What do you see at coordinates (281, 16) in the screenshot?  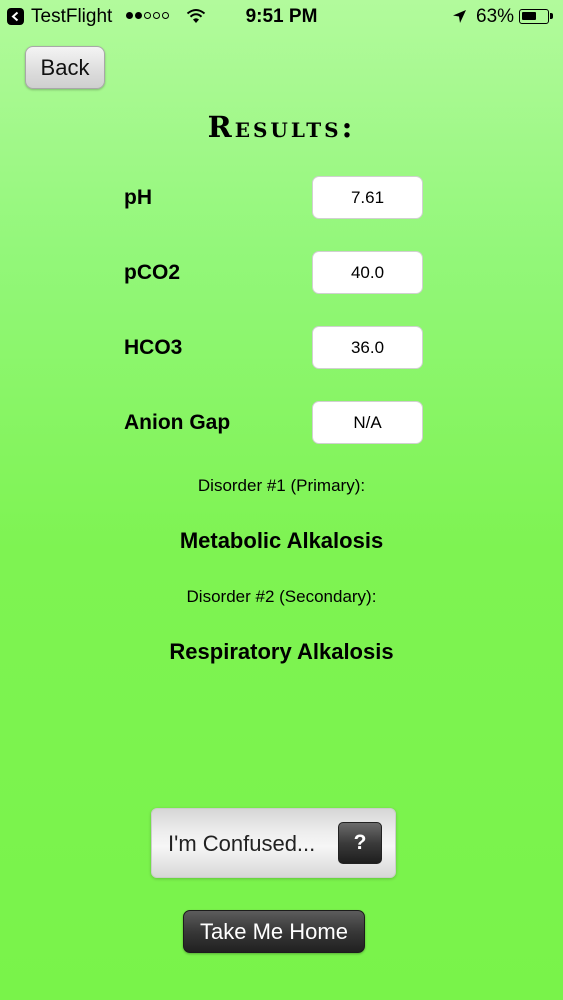 I see `status-bar: TestFlight 9:51 PM 63%` at bounding box center [281, 16].